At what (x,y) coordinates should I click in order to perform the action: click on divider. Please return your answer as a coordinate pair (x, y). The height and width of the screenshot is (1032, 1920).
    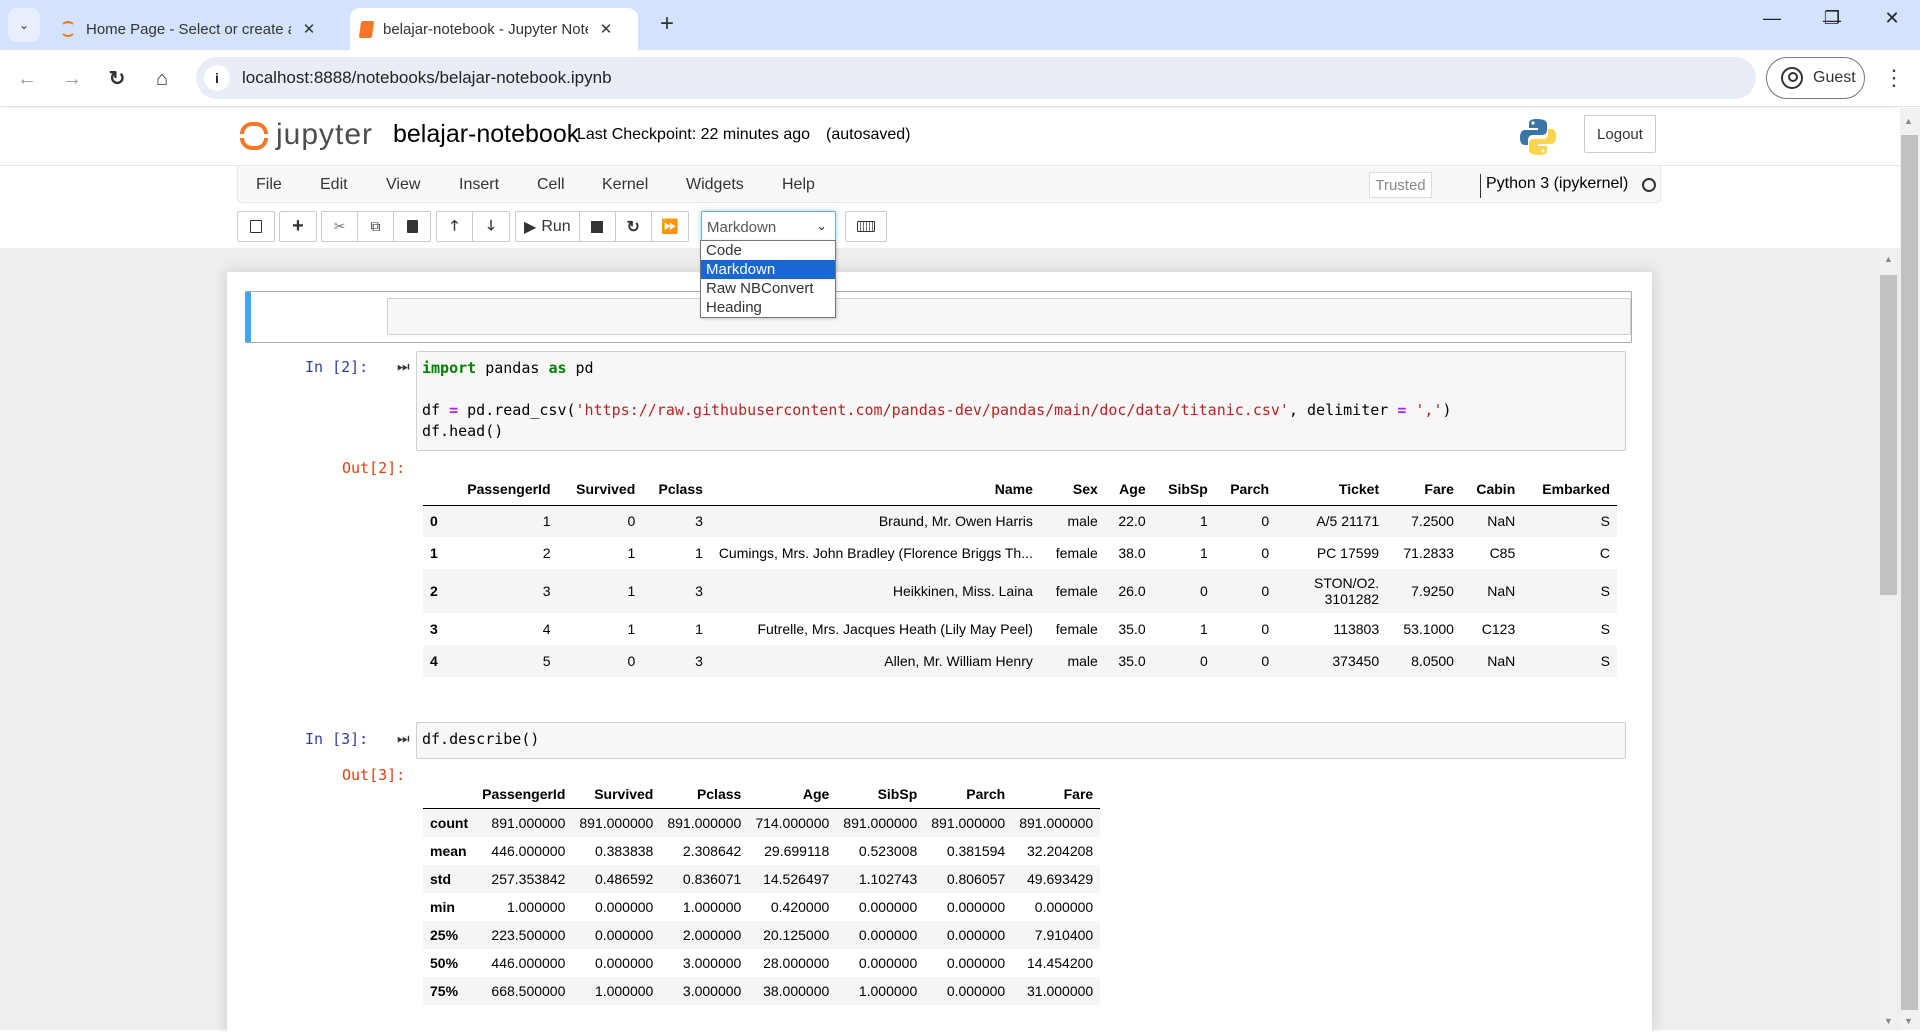
    Looking at the image, I should click on (1480, 186).